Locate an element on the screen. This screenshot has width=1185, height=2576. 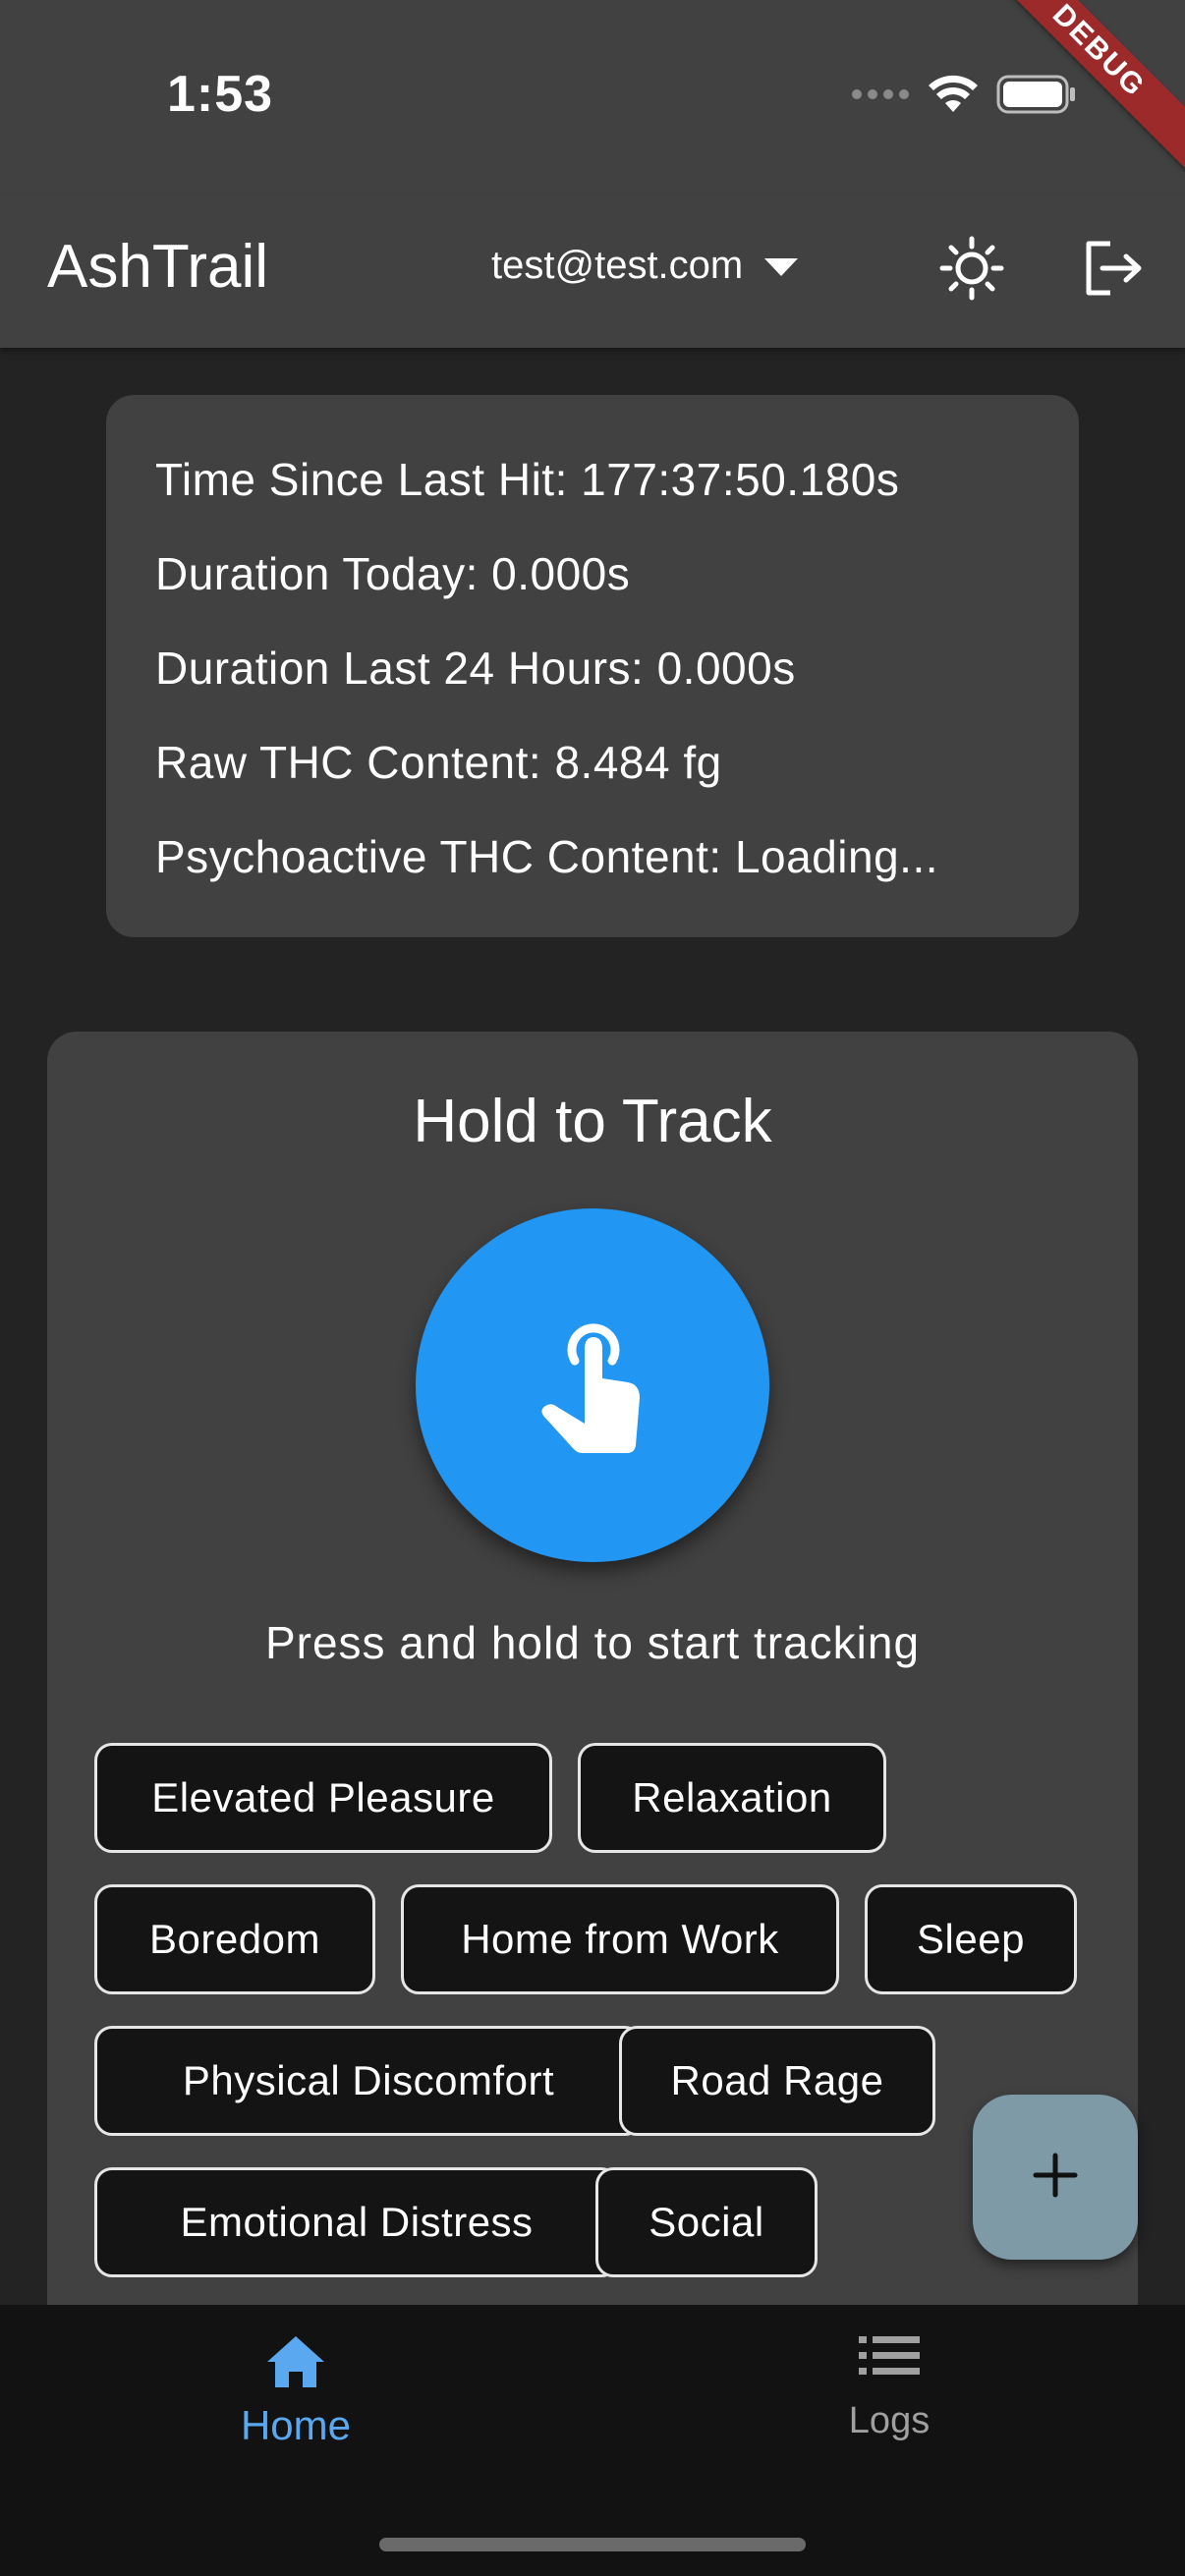
reason-chip-elevated-pleasure: Elevated Pleasure is located at coordinates (323, 1798).